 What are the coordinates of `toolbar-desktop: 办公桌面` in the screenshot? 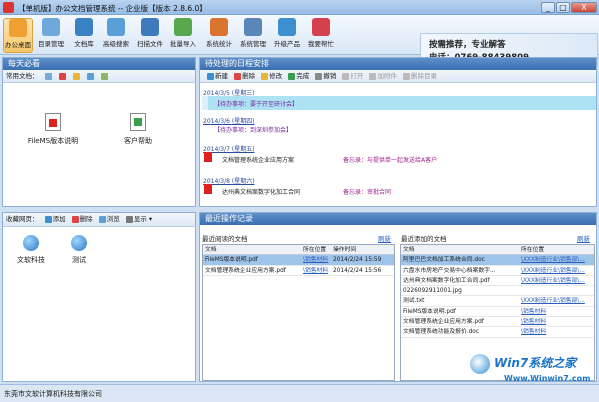 It's located at (18, 35).